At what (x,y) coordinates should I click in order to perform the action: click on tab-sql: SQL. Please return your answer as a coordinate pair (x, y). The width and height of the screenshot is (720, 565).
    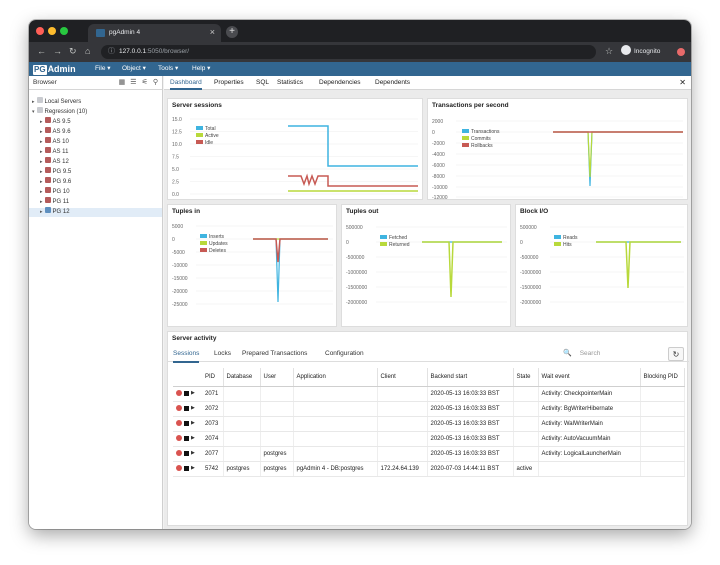
    Looking at the image, I should click on (262, 83).